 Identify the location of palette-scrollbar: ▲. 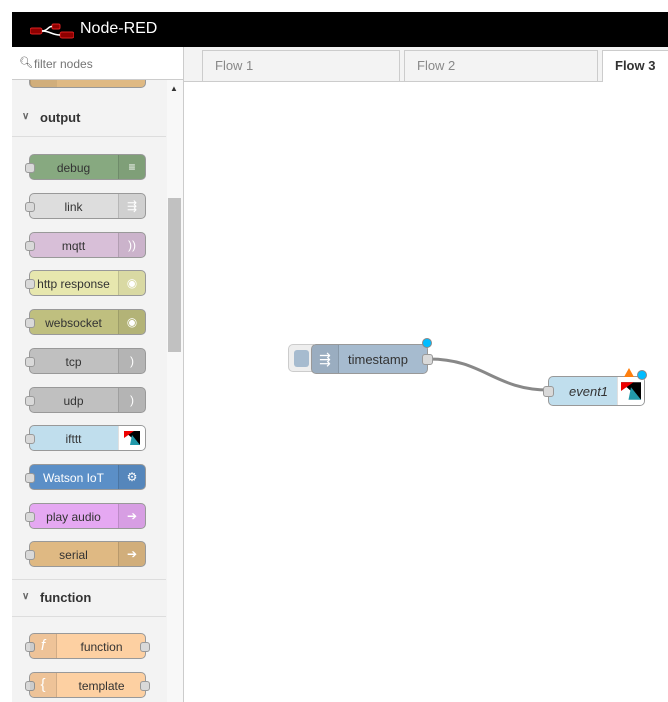
(175, 391).